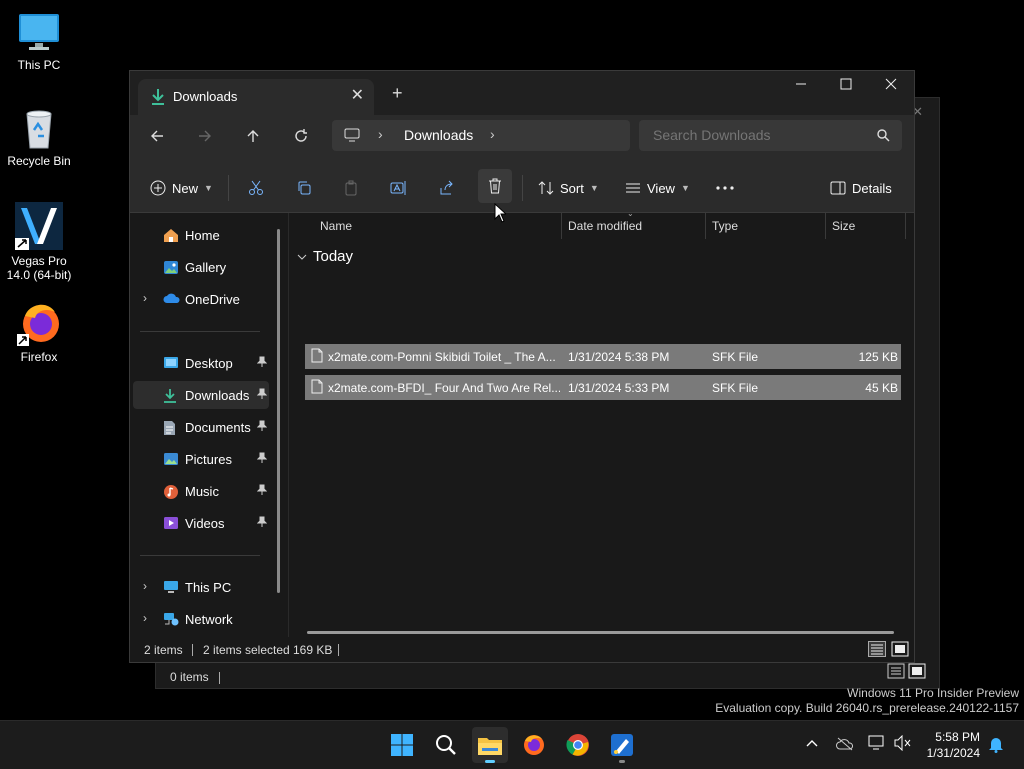 Image resolution: width=1024 pixels, height=769 pixels. I want to click on sidebar-item-downloads: Downloads, so click(201, 395).